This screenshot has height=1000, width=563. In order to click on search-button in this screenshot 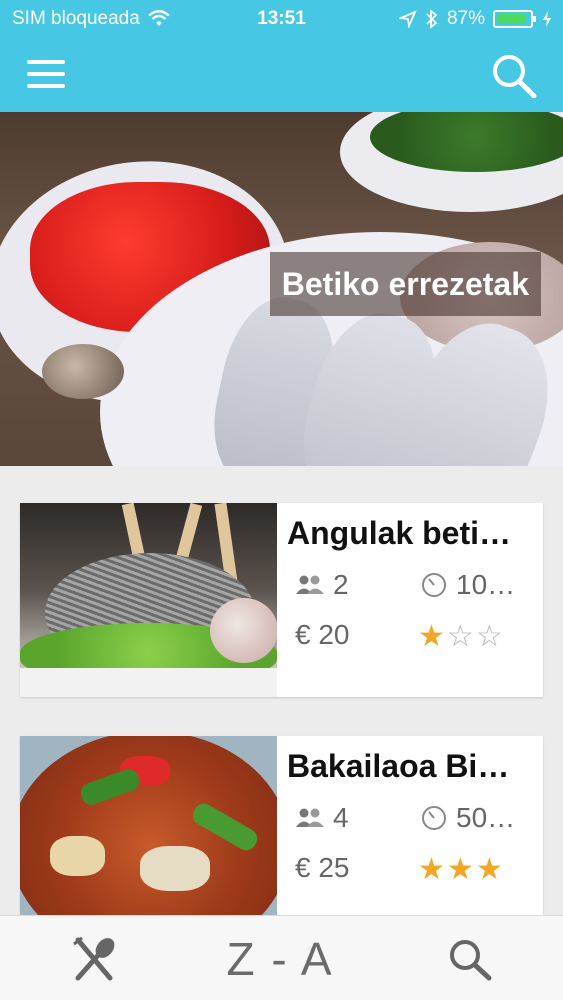, I will do `click(514, 75)`.